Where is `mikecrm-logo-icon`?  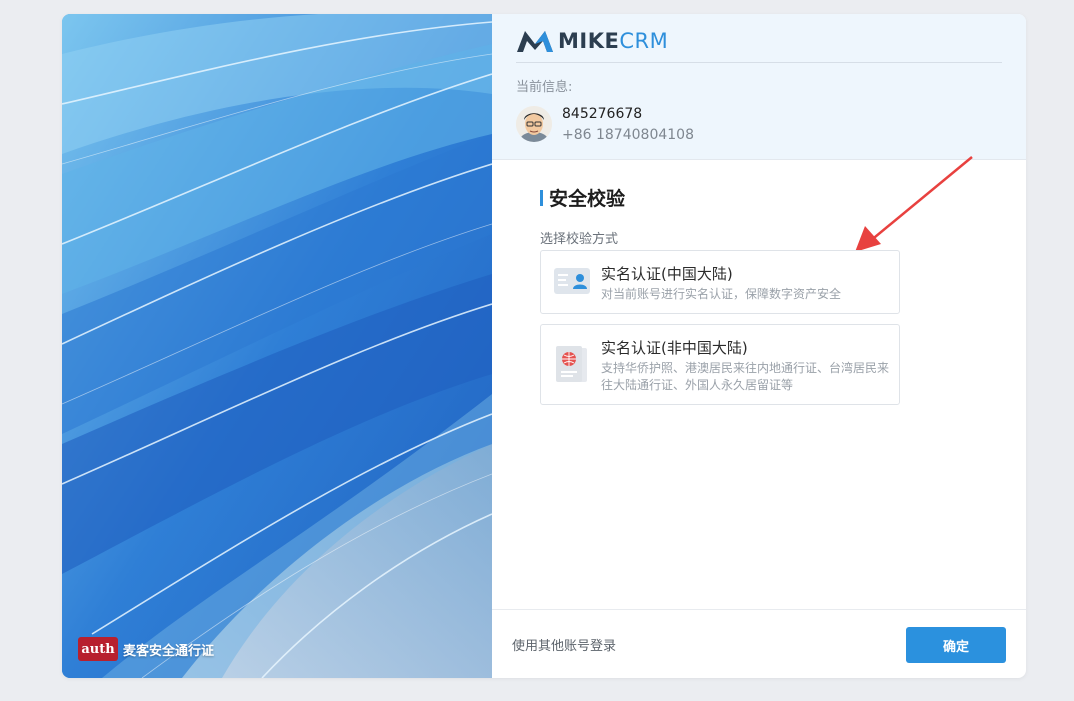
mikecrm-logo-icon is located at coordinates (535, 41).